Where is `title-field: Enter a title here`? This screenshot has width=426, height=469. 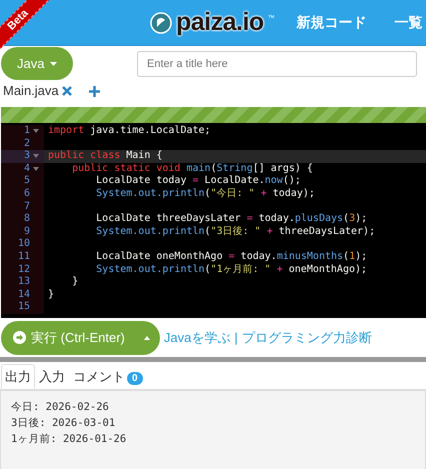 title-field: Enter a title here is located at coordinates (277, 63).